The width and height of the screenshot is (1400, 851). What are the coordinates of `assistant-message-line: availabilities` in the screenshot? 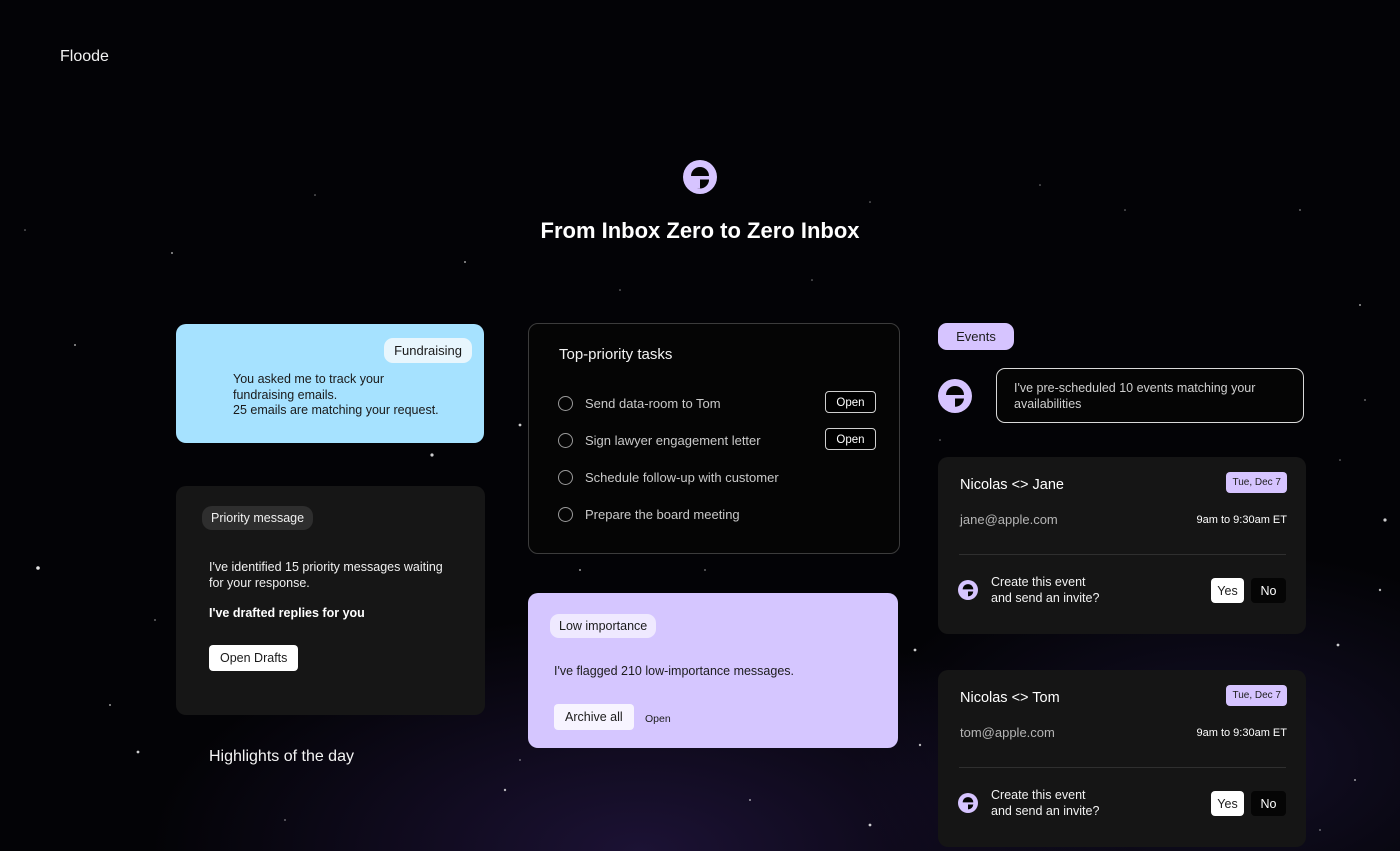 It's located at (1048, 404).